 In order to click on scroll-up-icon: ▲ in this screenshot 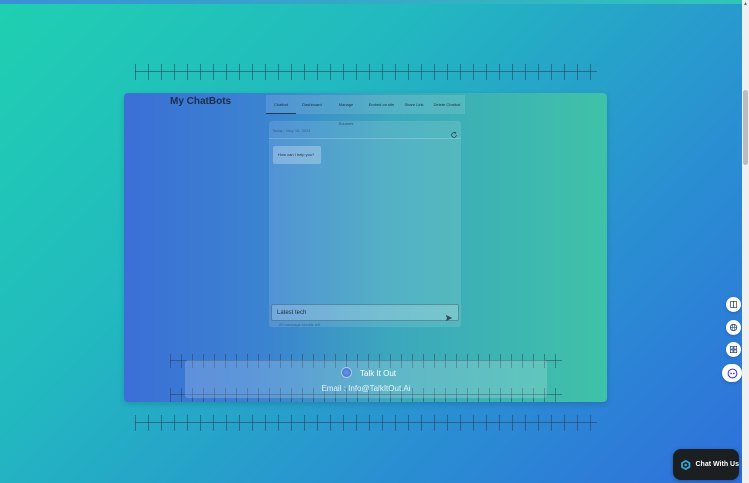, I will do `click(745, 4)`.